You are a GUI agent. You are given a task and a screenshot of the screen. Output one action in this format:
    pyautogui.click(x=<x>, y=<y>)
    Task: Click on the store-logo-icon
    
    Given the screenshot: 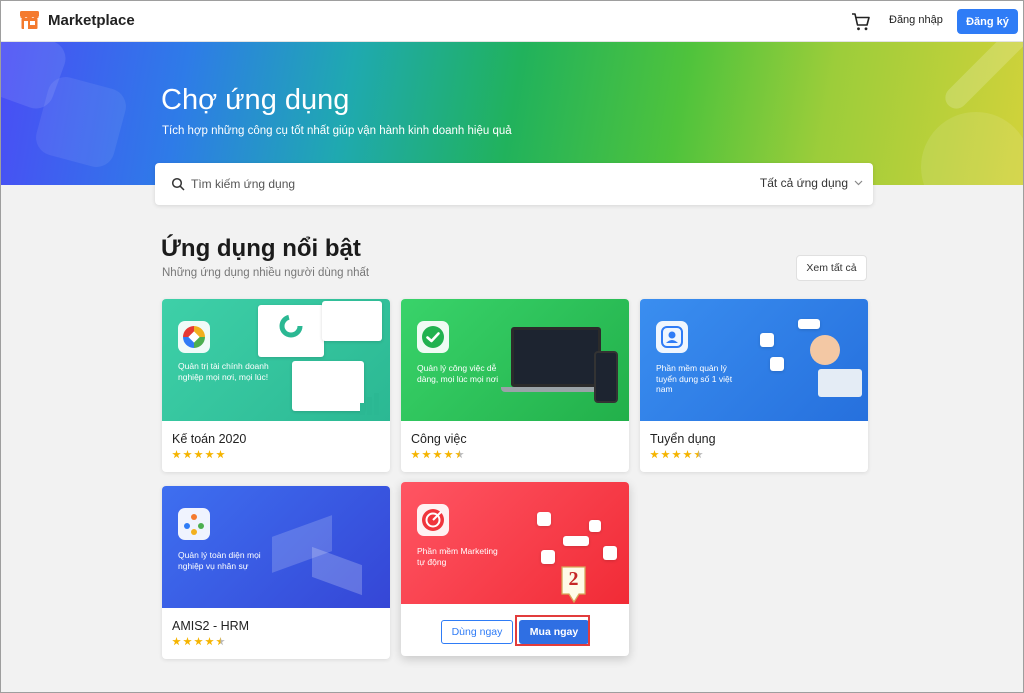 What is the action you would take?
    pyautogui.click(x=29, y=20)
    